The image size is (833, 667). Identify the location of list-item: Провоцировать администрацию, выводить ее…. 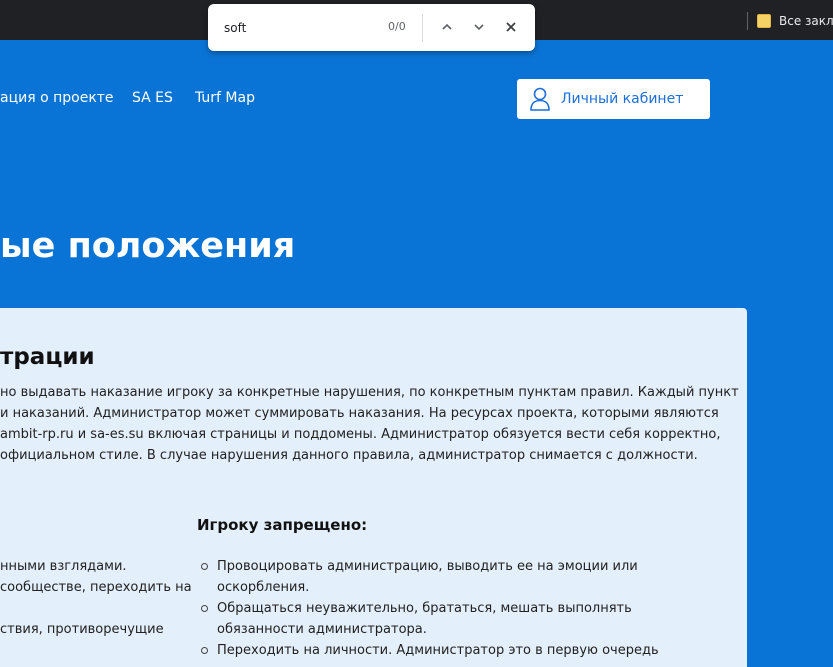
(467, 577).